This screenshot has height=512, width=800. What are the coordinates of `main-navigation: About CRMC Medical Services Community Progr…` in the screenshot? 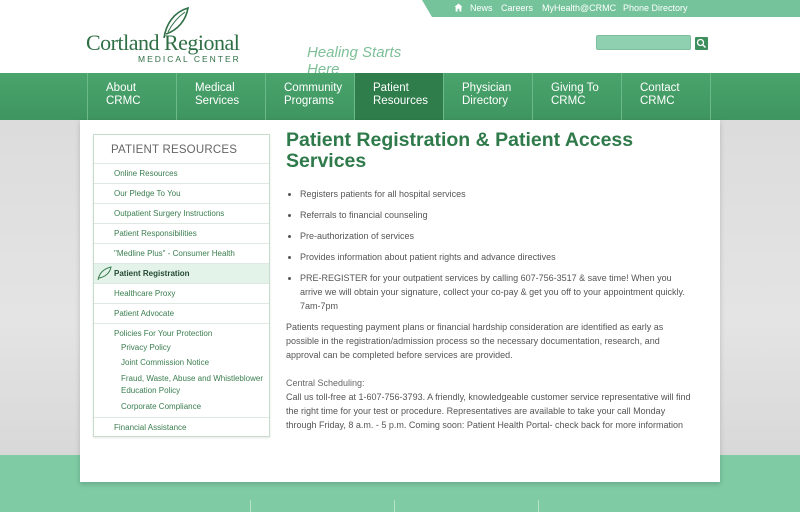 It's located at (400, 96).